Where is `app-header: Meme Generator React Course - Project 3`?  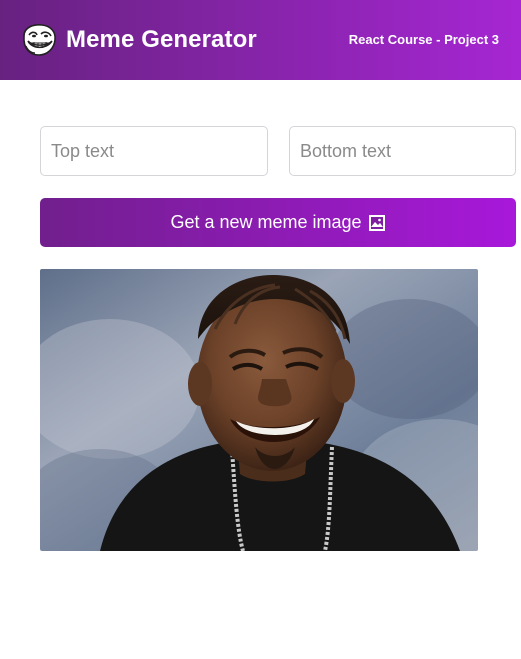
app-header: Meme Generator React Course - Project 3 is located at coordinates (260, 40).